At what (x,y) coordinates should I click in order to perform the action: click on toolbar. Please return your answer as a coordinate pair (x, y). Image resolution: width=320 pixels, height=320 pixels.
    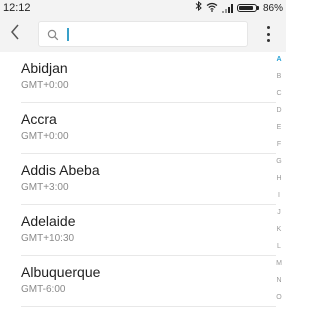
    Looking at the image, I should click on (143, 34).